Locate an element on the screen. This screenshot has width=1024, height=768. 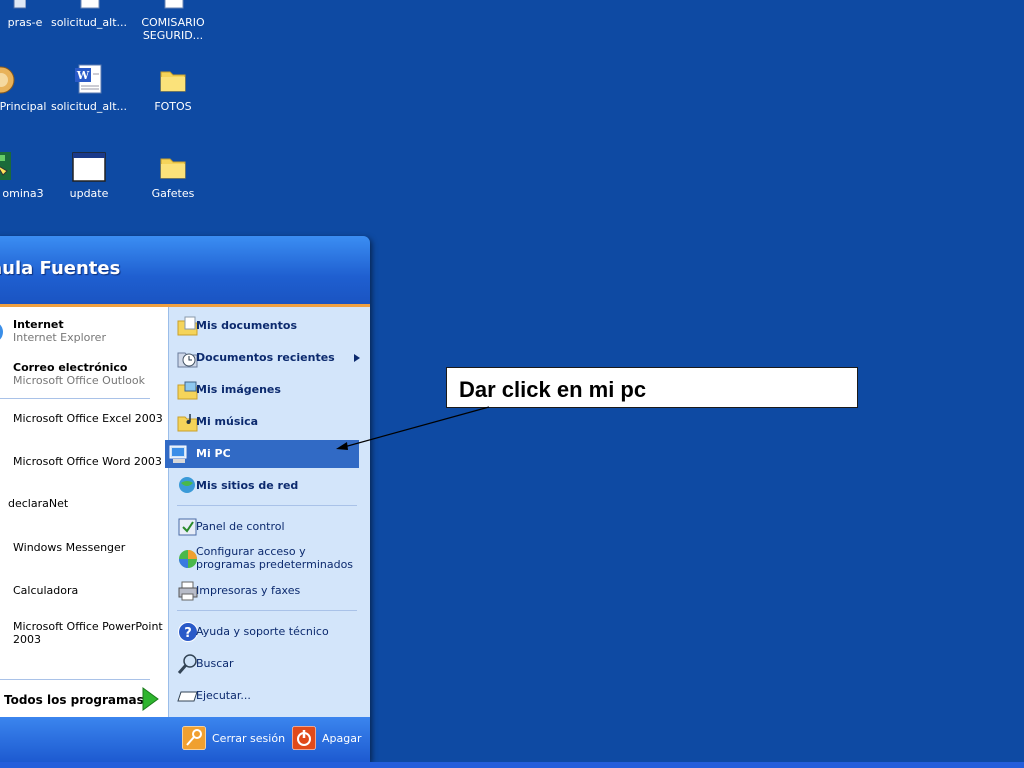
mi-pc-item: Mi PC is located at coordinates (262, 454).